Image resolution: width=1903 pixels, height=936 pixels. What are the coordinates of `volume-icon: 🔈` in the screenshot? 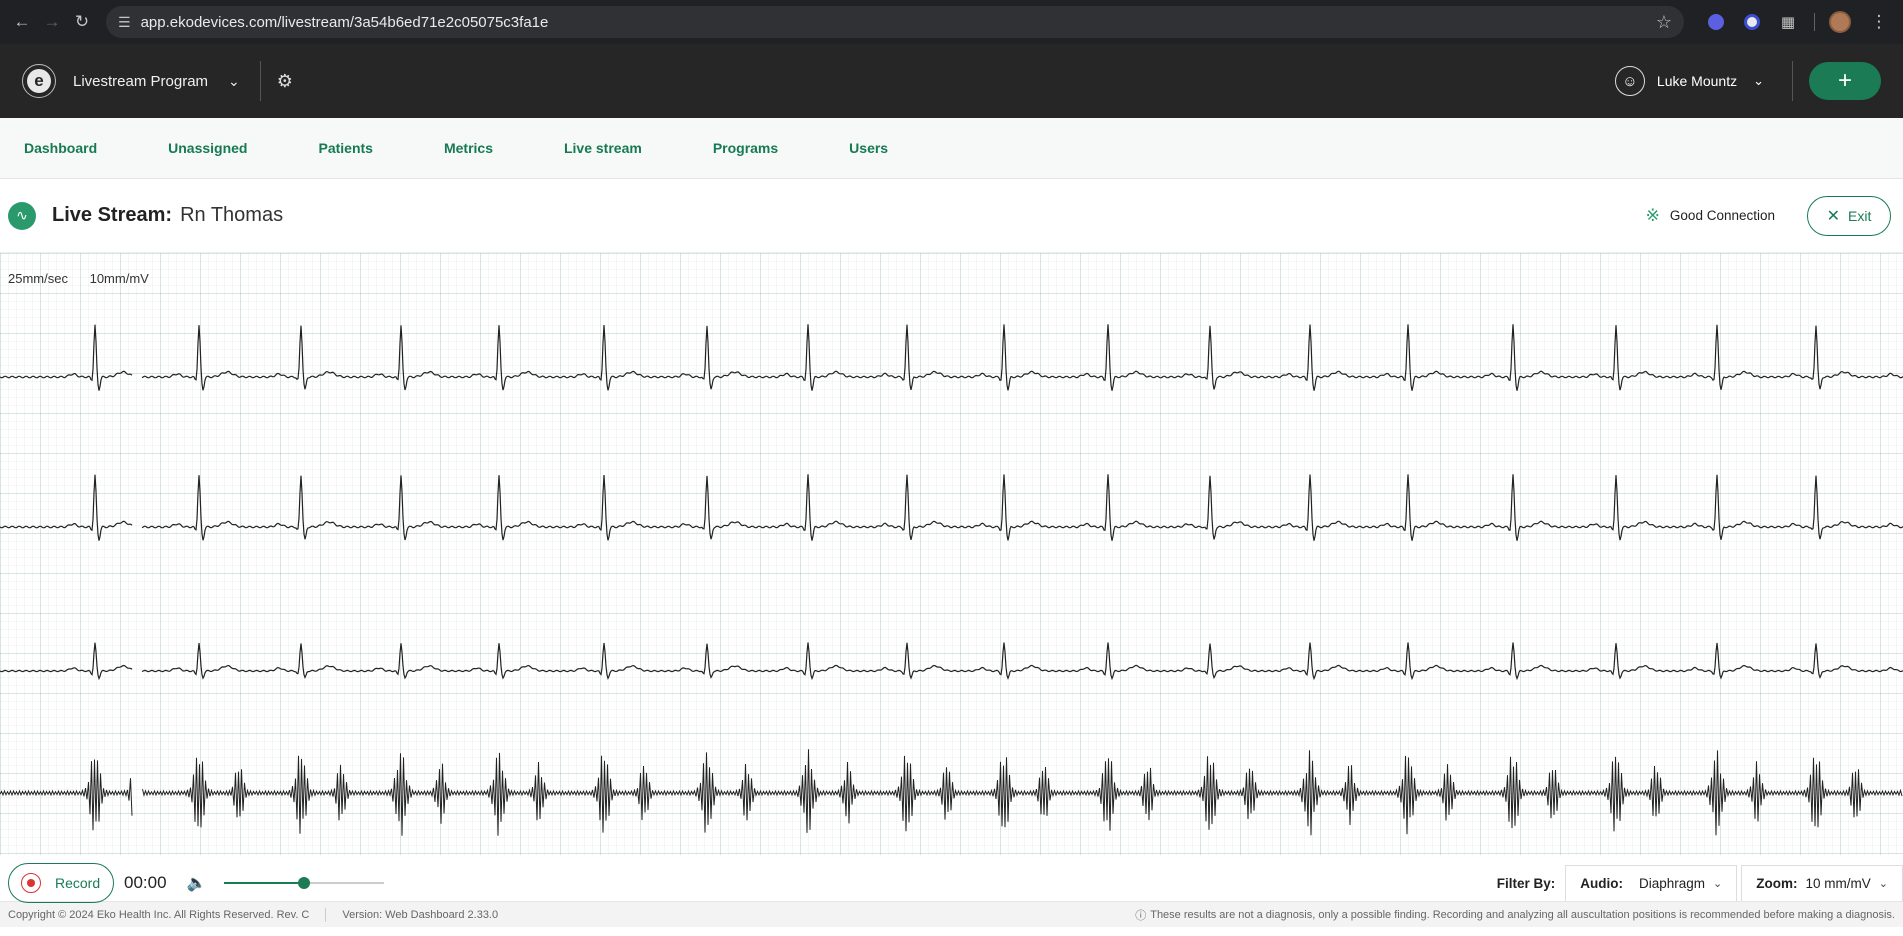 It's located at (197, 883).